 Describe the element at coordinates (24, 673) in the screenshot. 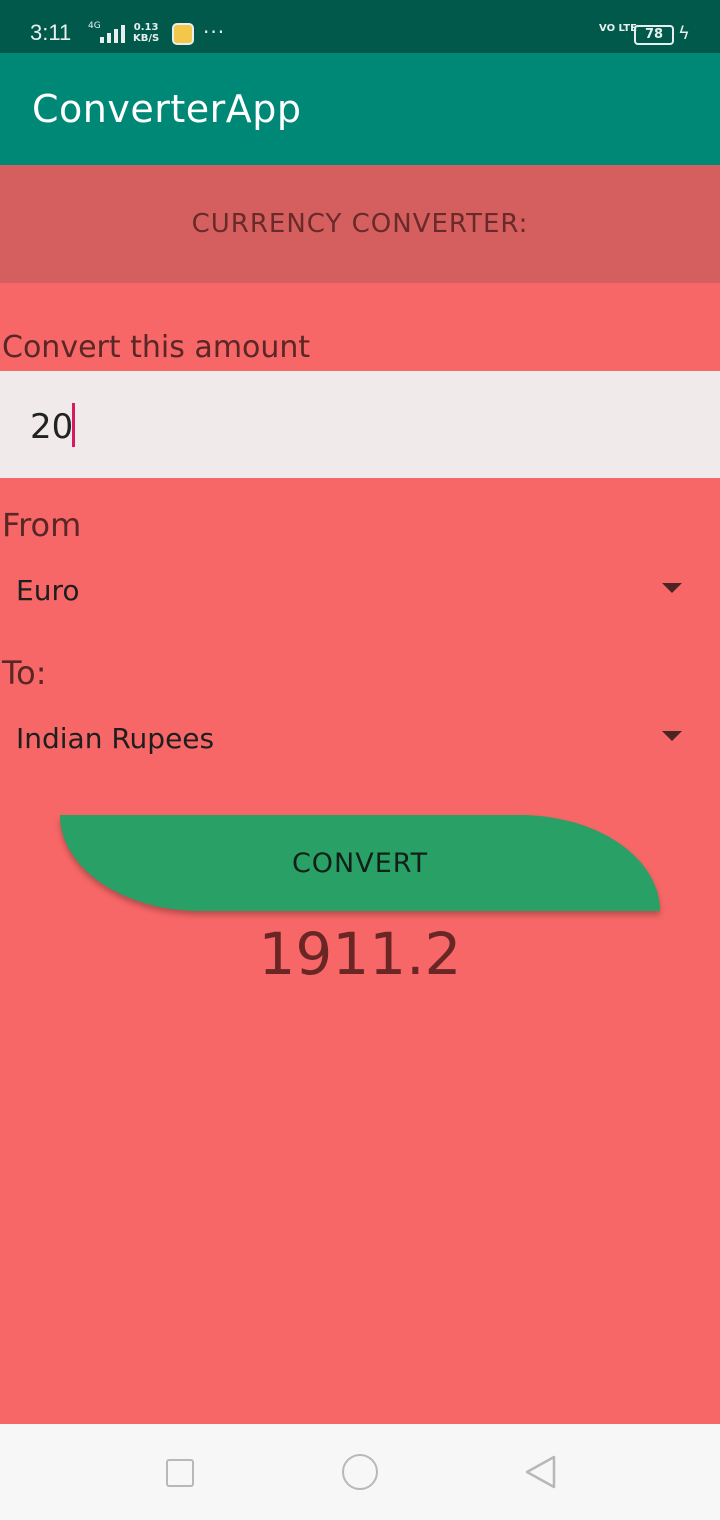

I see `to-label: To:` at that location.